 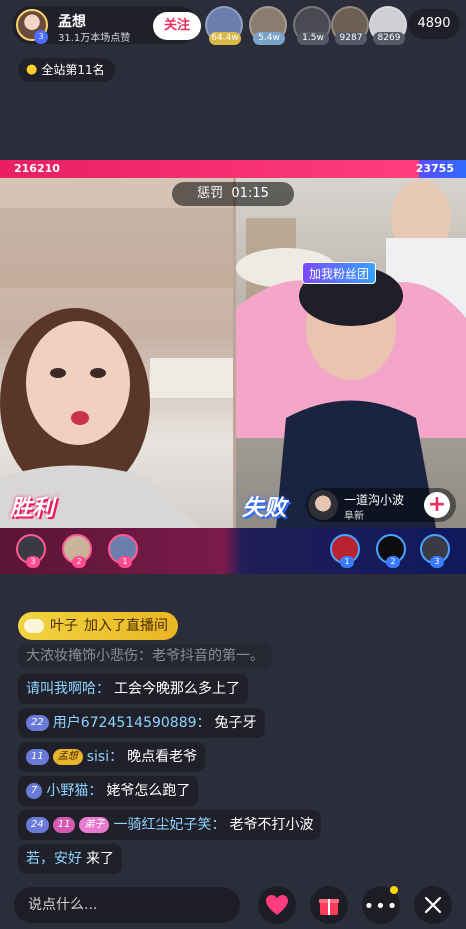 I want to click on host-name: 孟想, so click(x=72, y=22).